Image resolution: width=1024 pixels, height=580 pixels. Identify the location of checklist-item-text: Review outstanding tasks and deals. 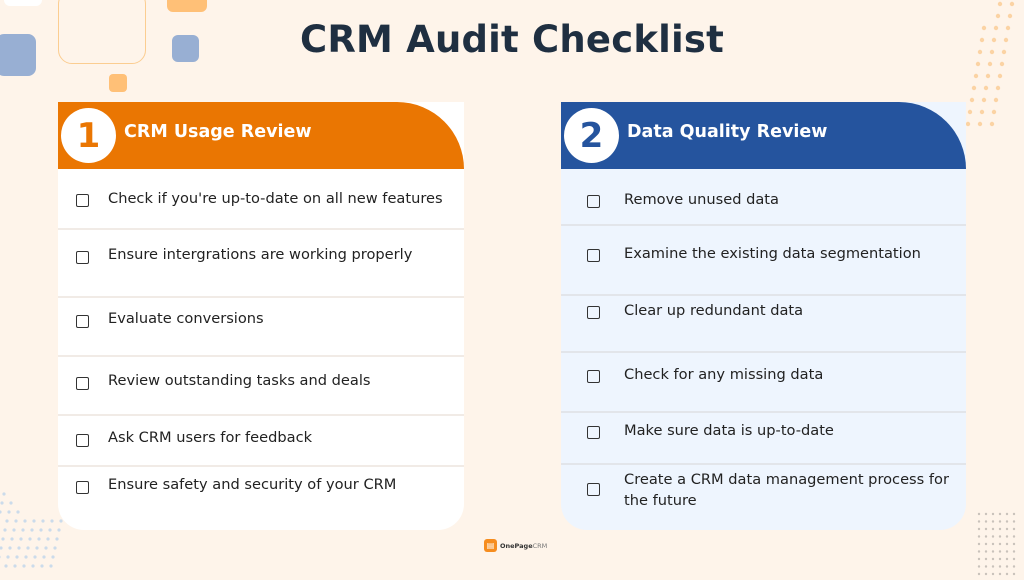
(239, 380).